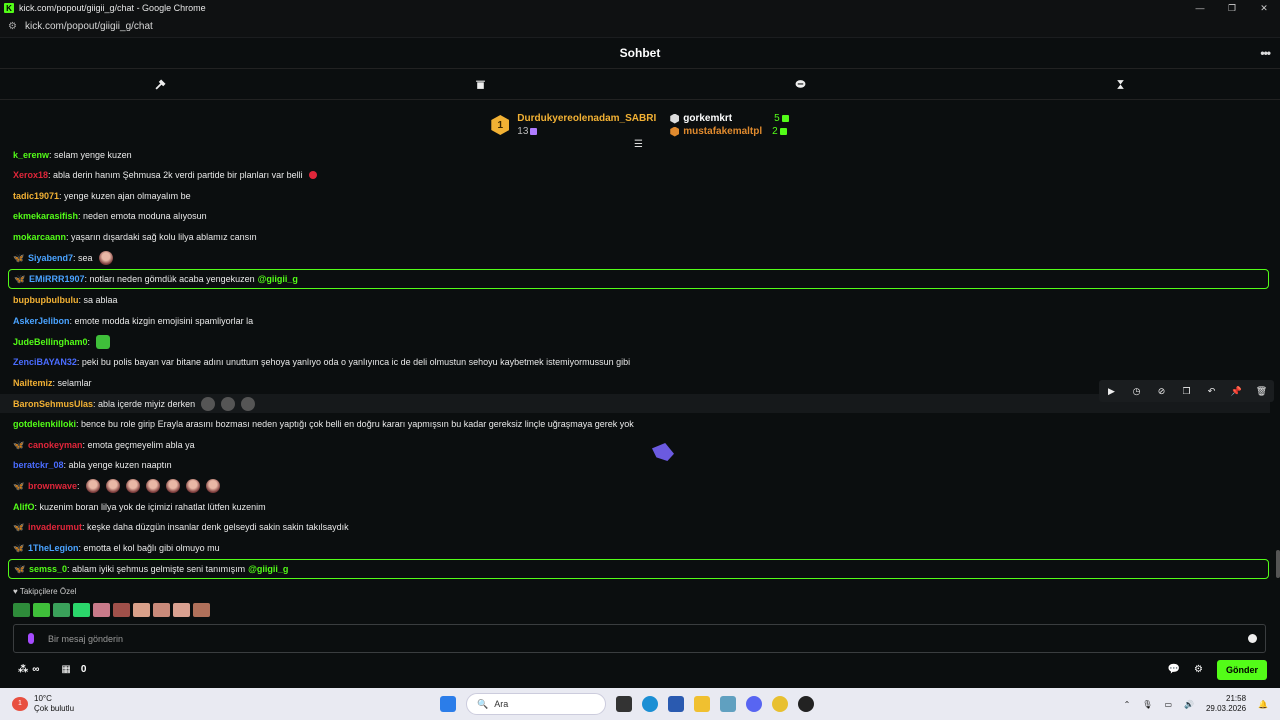 The image size is (1280, 720). What do you see at coordinates (1278, 564) in the screenshot?
I see `chat-scrollbar` at bounding box center [1278, 564].